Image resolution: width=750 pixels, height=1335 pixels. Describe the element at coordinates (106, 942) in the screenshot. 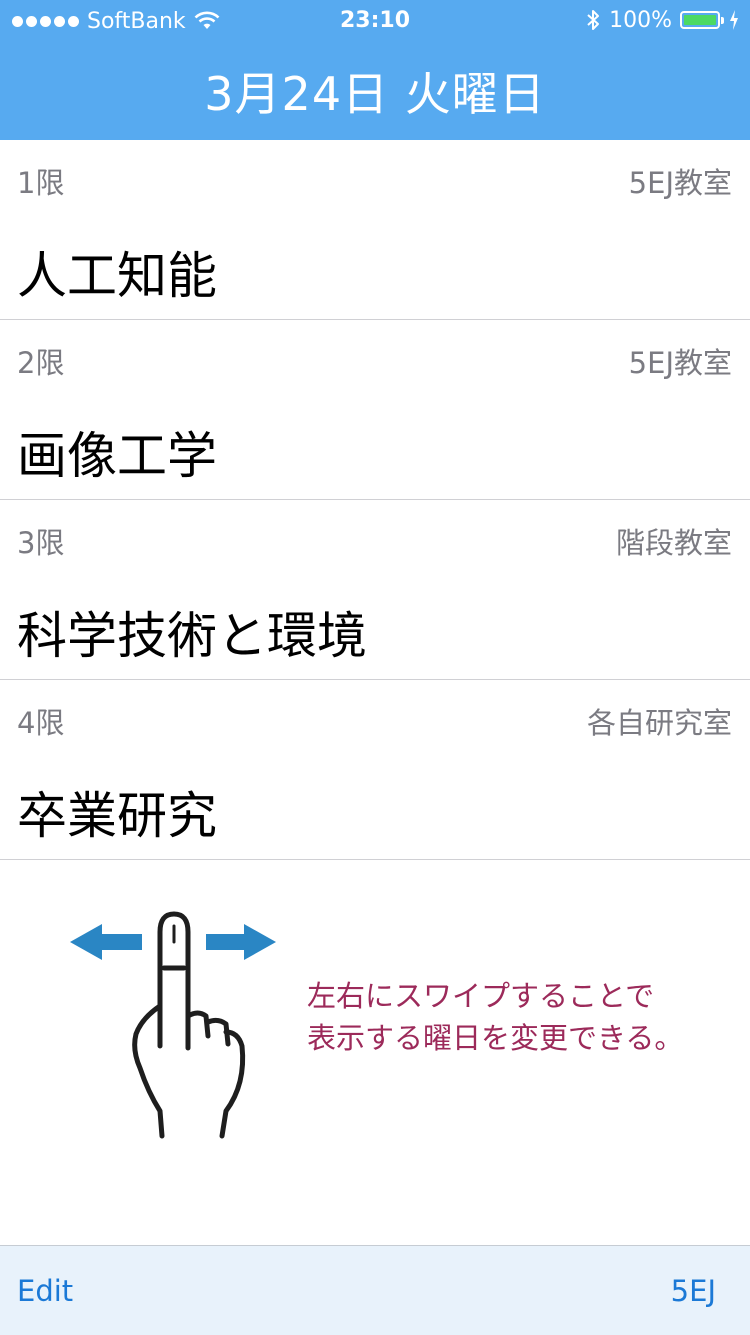

I see `arrow-left-icon` at that location.